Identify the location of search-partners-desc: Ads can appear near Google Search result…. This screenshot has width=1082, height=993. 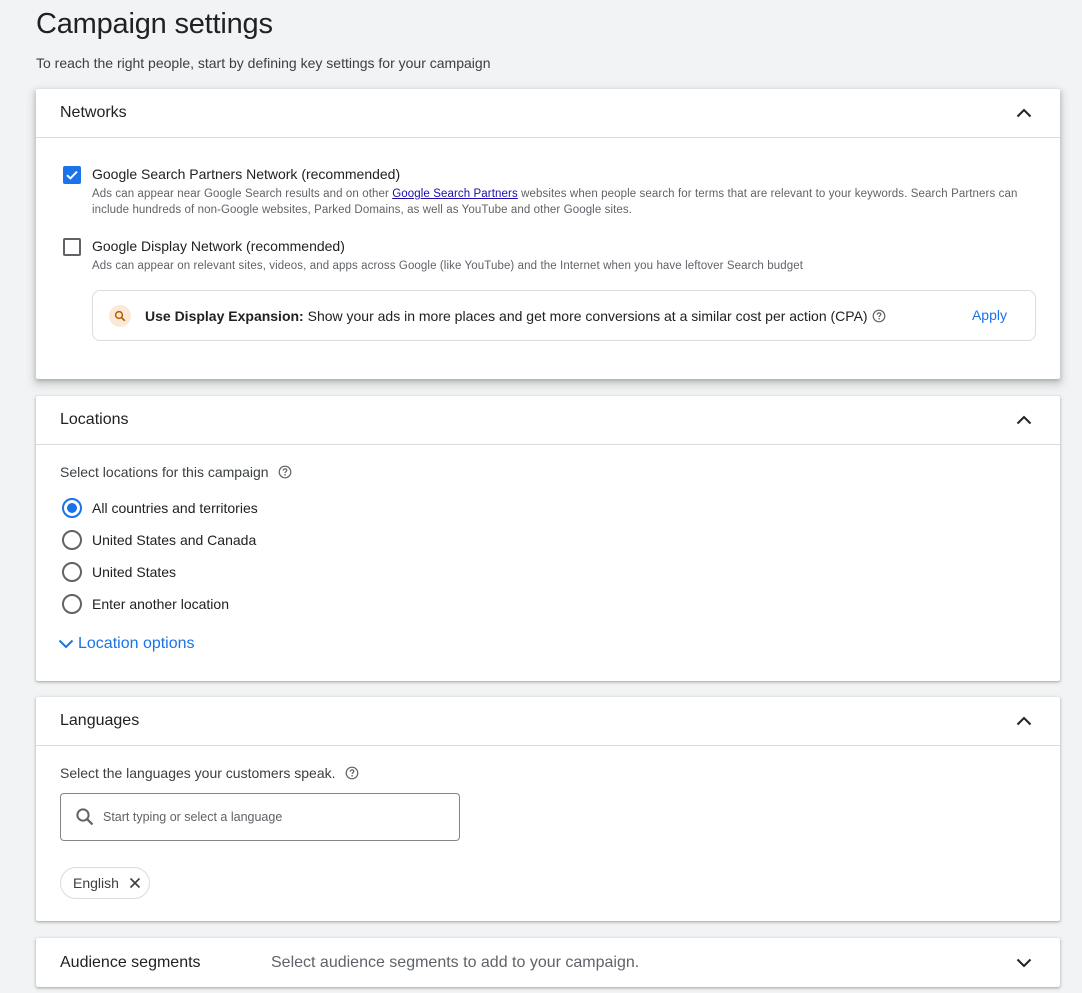
(557, 202).